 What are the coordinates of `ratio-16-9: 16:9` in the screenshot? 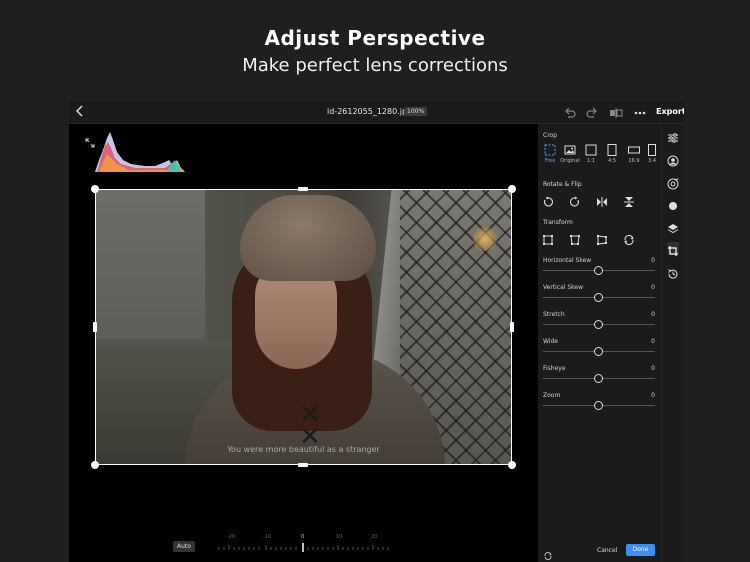 It's located at (634, 154).